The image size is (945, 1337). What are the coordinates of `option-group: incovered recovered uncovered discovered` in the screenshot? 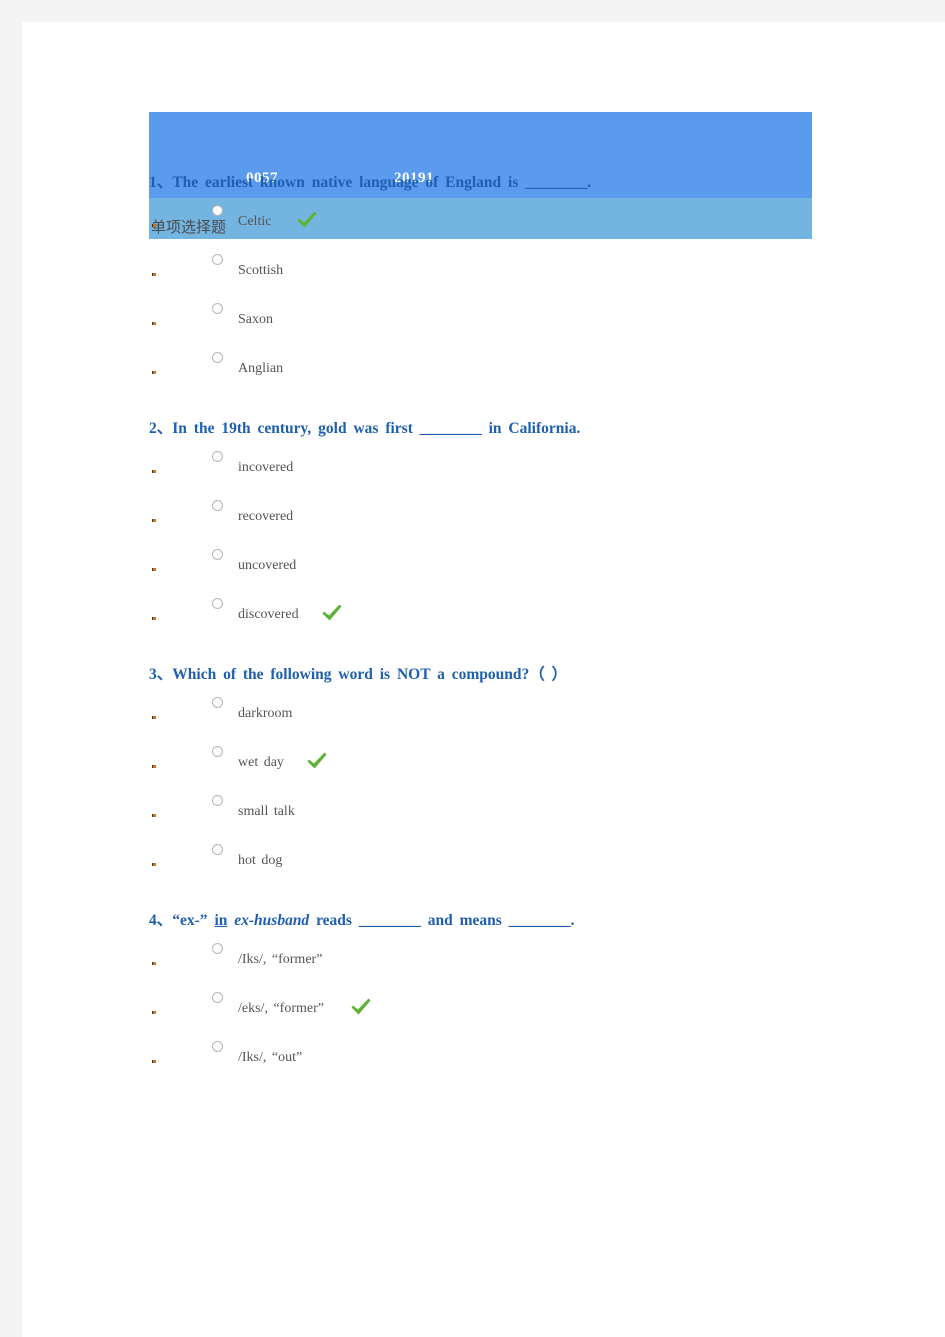 It's located at (539, 538).